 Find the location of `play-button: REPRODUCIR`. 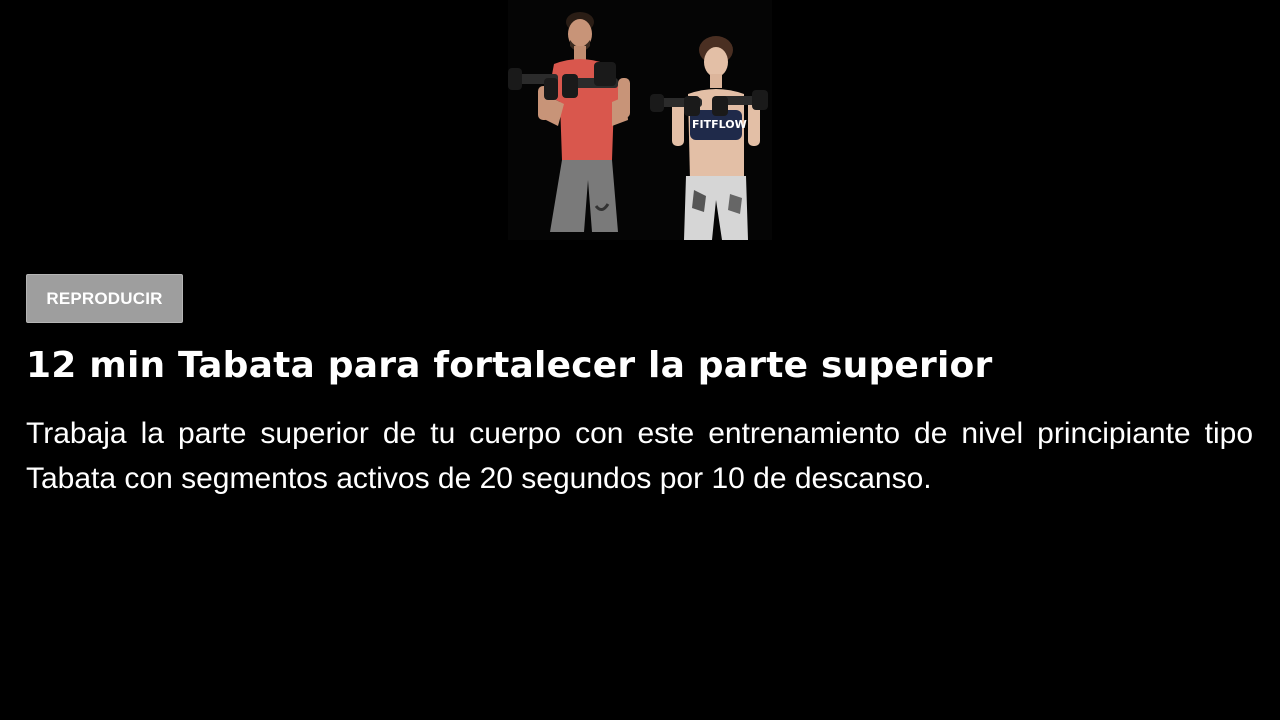

play-button: REPRODUCIR is located at coordinates (104, 298).